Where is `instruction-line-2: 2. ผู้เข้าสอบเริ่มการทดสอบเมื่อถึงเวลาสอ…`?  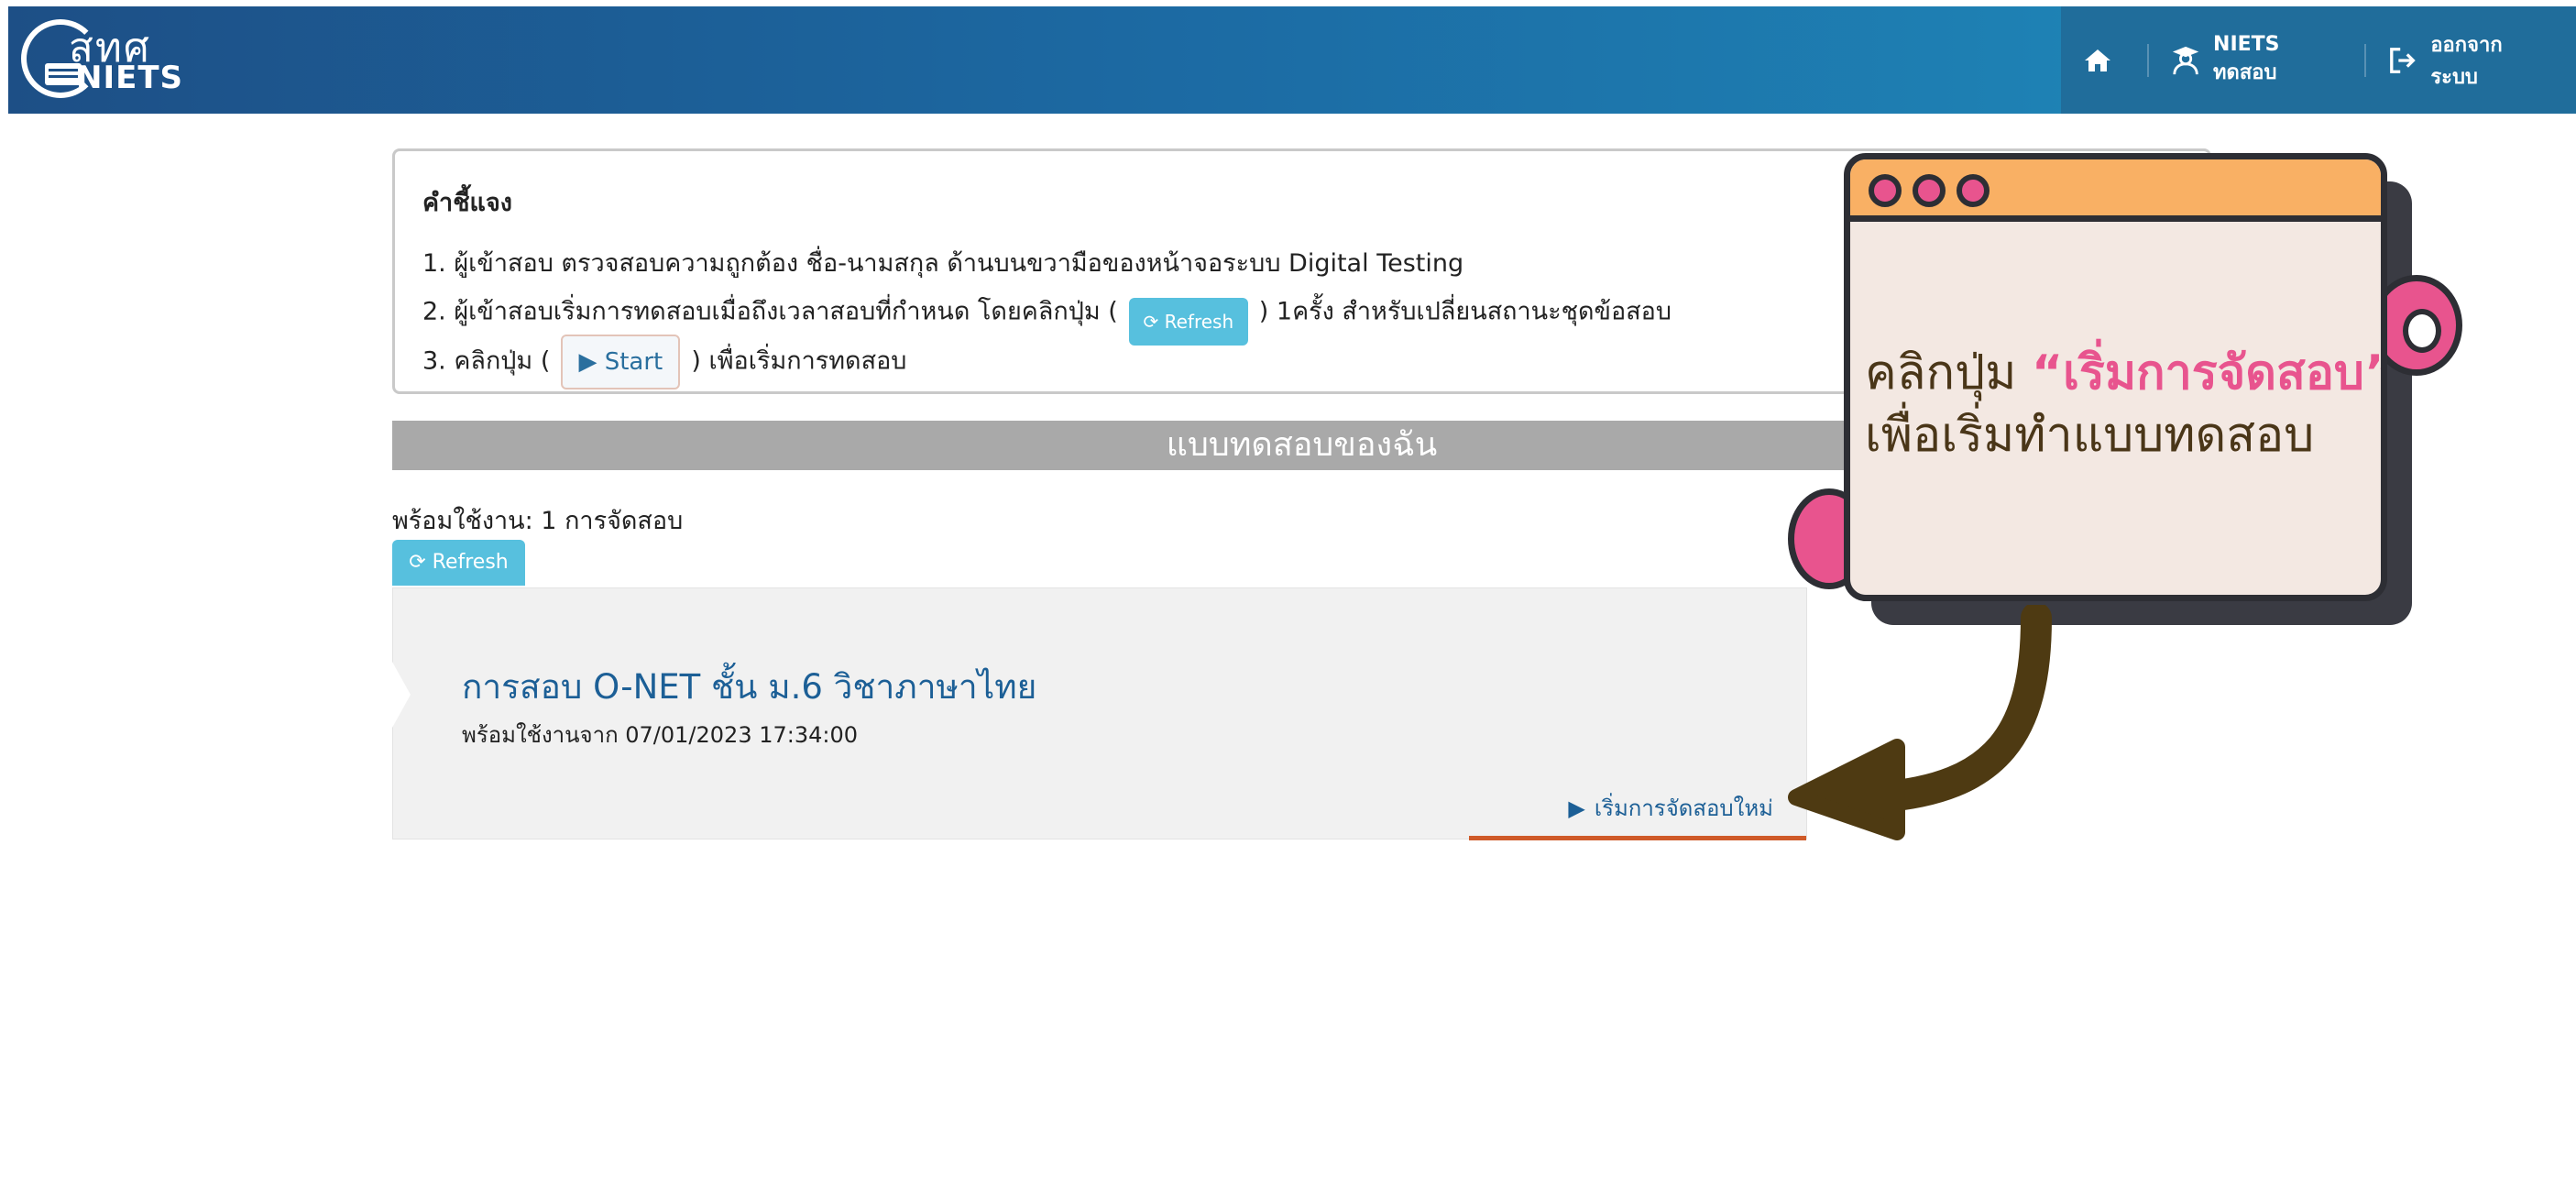
instruction-line-2: 2. ผู้เข้าสอบเริ่มการทดสอบเมื่อถึงเวลาสอ… is located at coordinates (1047, 317).